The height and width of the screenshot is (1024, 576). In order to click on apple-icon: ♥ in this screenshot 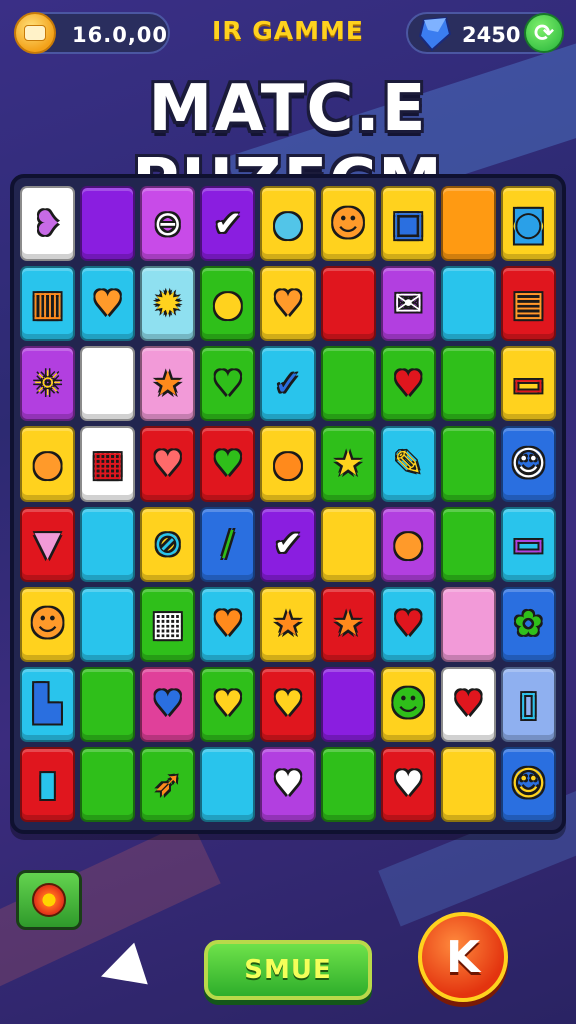, I will do `click(228, 383)`.